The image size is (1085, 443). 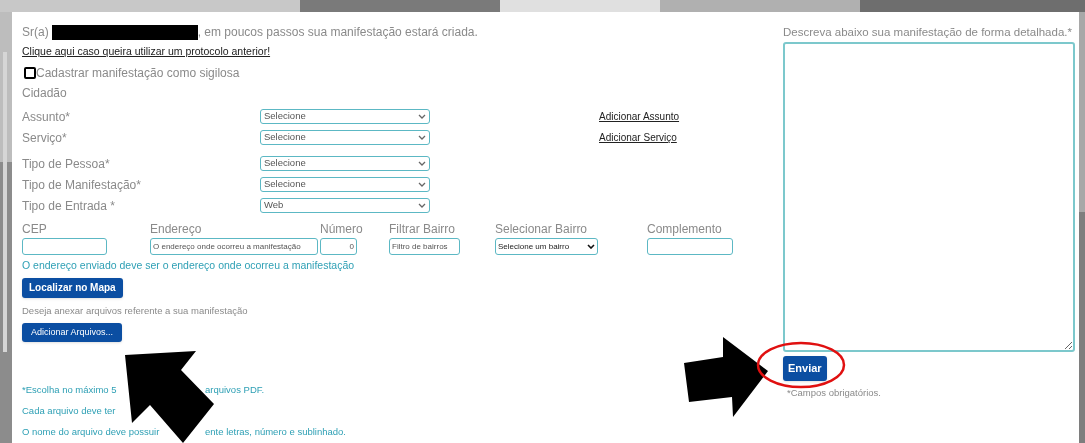 I want to click on greeting-text: , em poucos passos sua manifestação estará criada., so click(x=337, y=32).